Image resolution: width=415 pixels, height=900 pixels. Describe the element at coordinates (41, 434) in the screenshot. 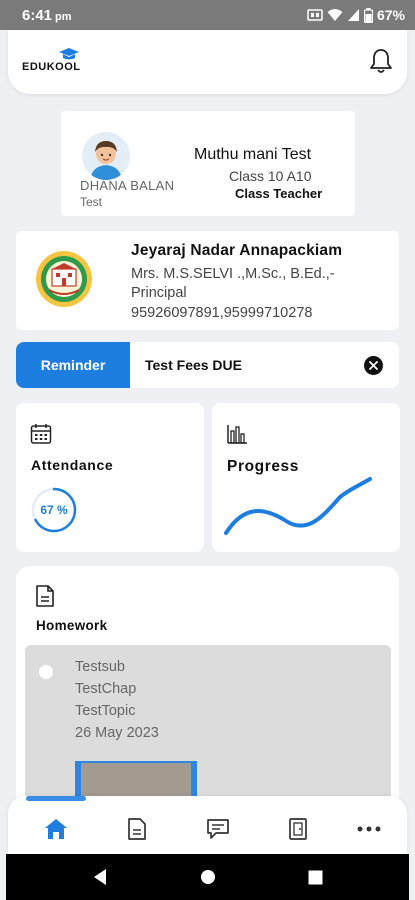

I see `calendar-icon` at that location.